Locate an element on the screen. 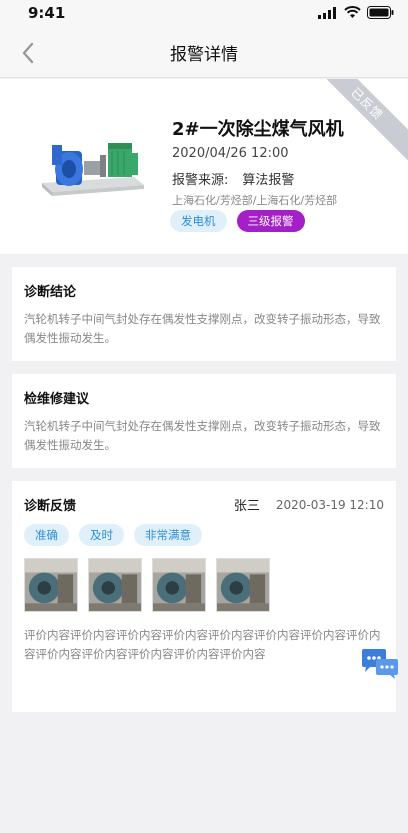 This screenshot has width=408, height=833. alarm-date: 2020/04/26 12:00 is located at coordinates (230, 153).